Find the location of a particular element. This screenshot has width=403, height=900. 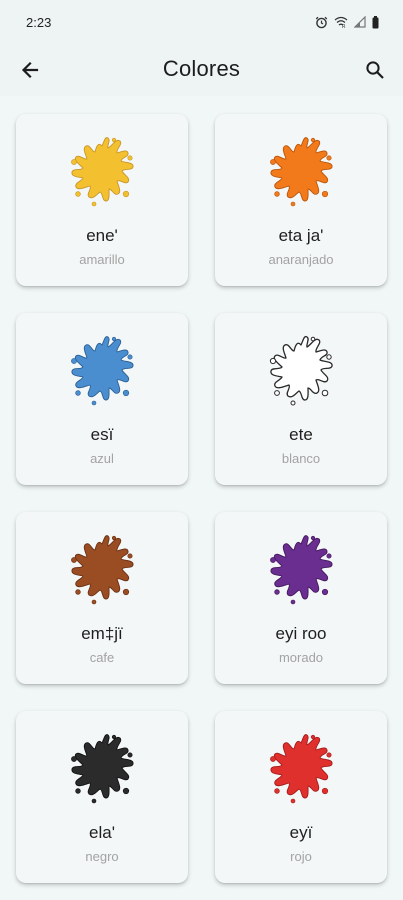

svg-text: R is located at coordinates (344, 26).